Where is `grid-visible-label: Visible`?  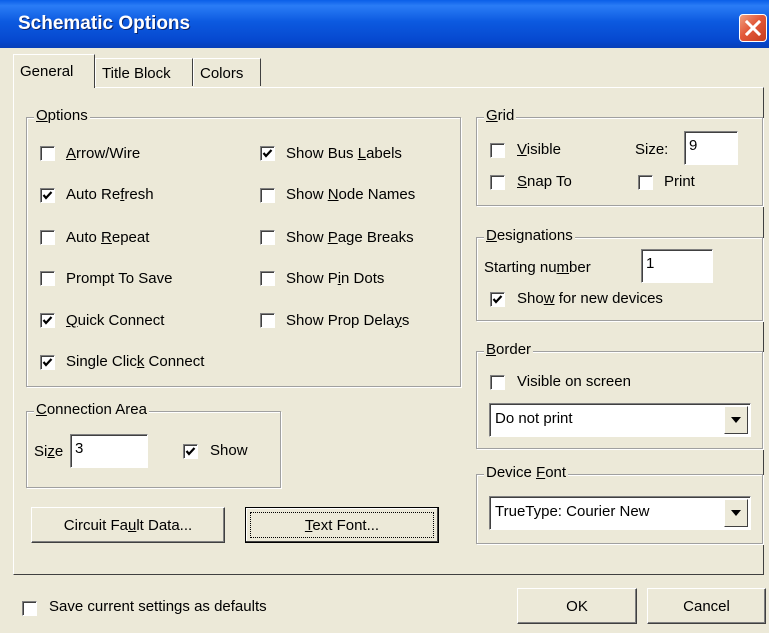
grid-visible-label: Visible is located at coordinates (539, 149).